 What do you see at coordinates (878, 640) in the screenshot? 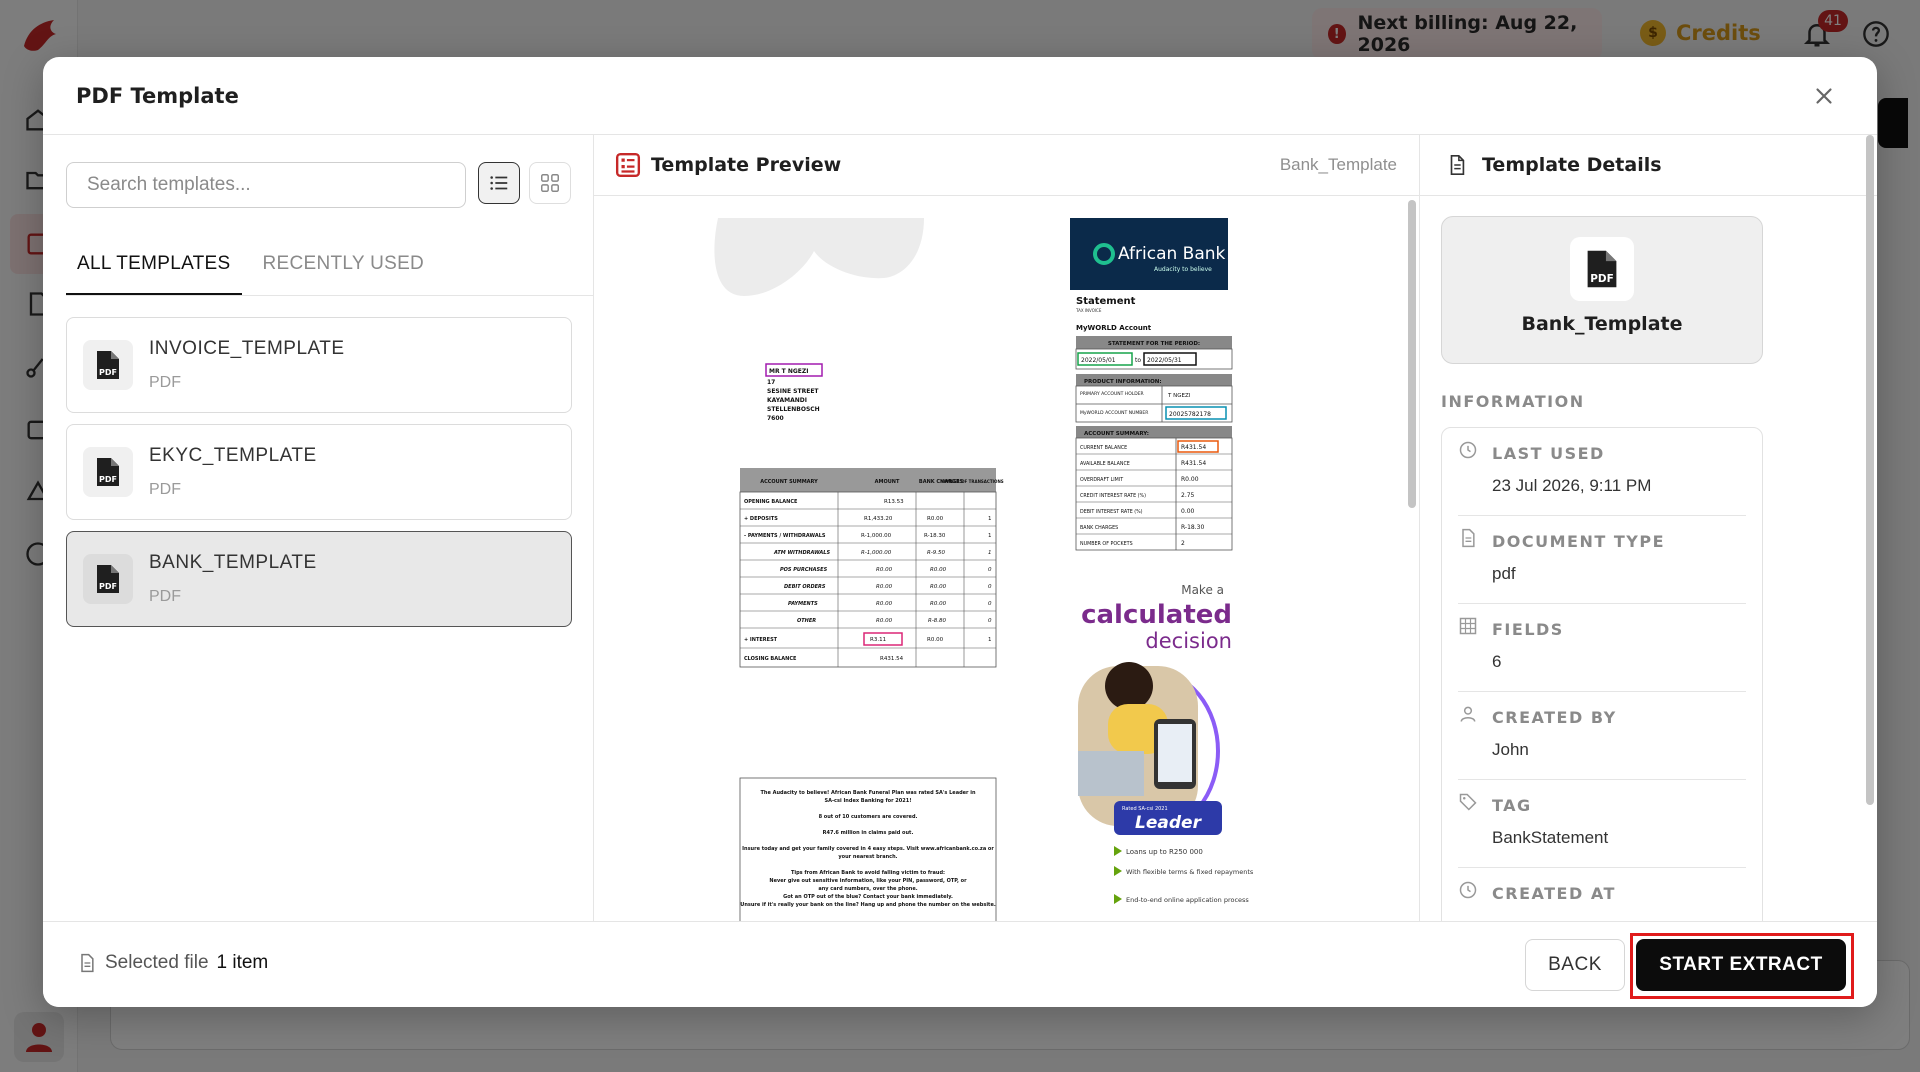
I see `table-cell: R3.11` at bounding box center [878, 640].